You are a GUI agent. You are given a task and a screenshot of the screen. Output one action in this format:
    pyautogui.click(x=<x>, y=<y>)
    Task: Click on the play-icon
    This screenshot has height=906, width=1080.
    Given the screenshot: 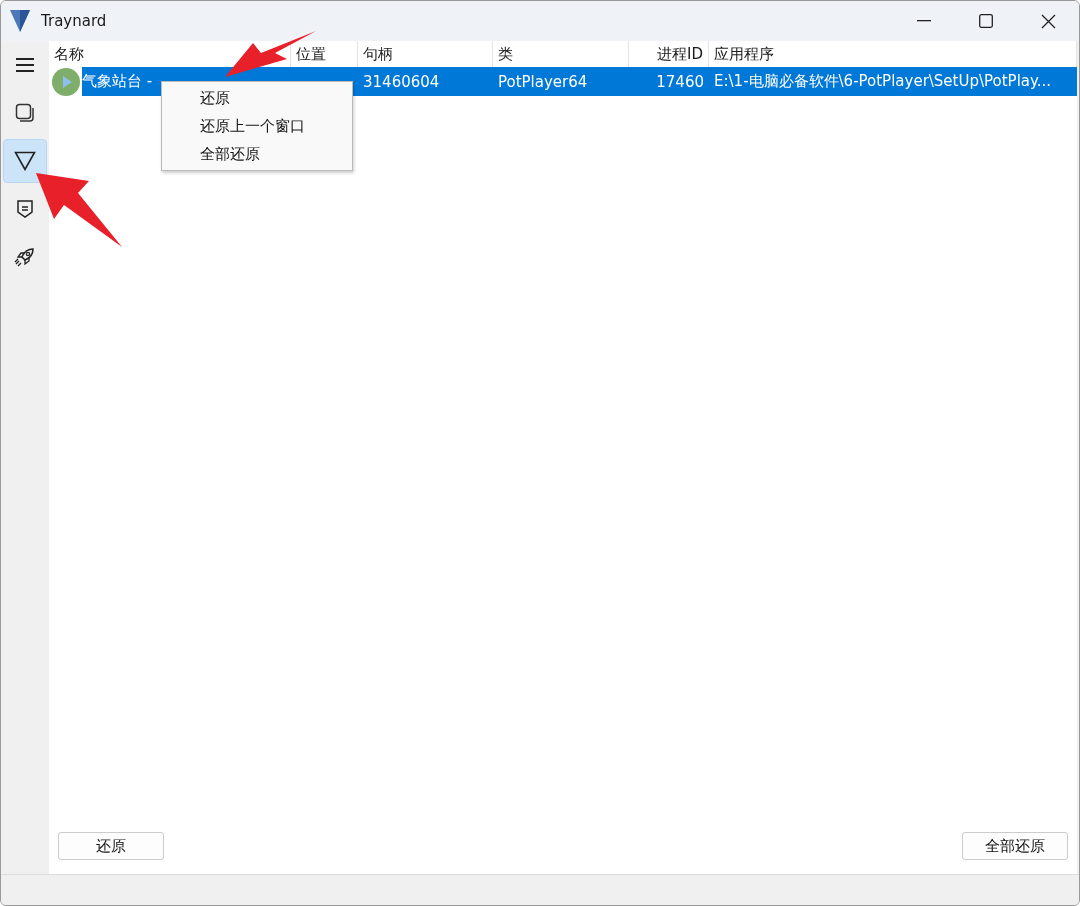 What is the action you would take?
    pyautogui.click(x=66, y=81)
    